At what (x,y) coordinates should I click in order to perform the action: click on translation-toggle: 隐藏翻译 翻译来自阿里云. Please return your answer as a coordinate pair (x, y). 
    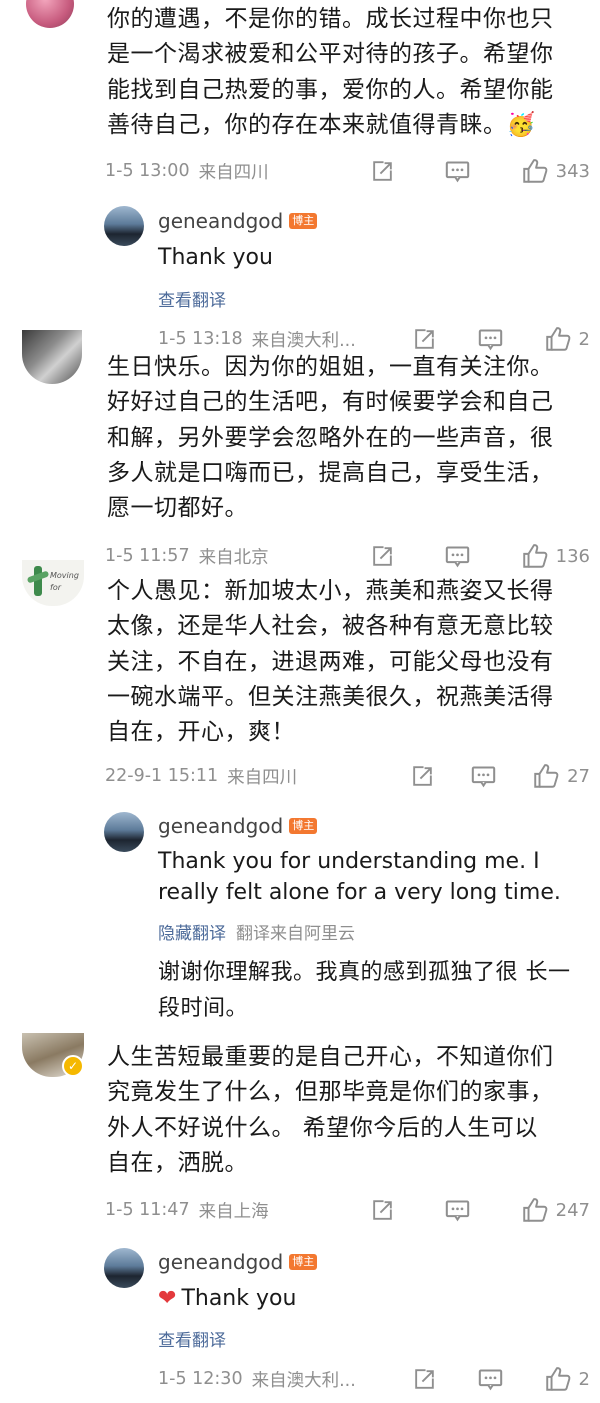
    Looking at the image, I should click on (256, 931).